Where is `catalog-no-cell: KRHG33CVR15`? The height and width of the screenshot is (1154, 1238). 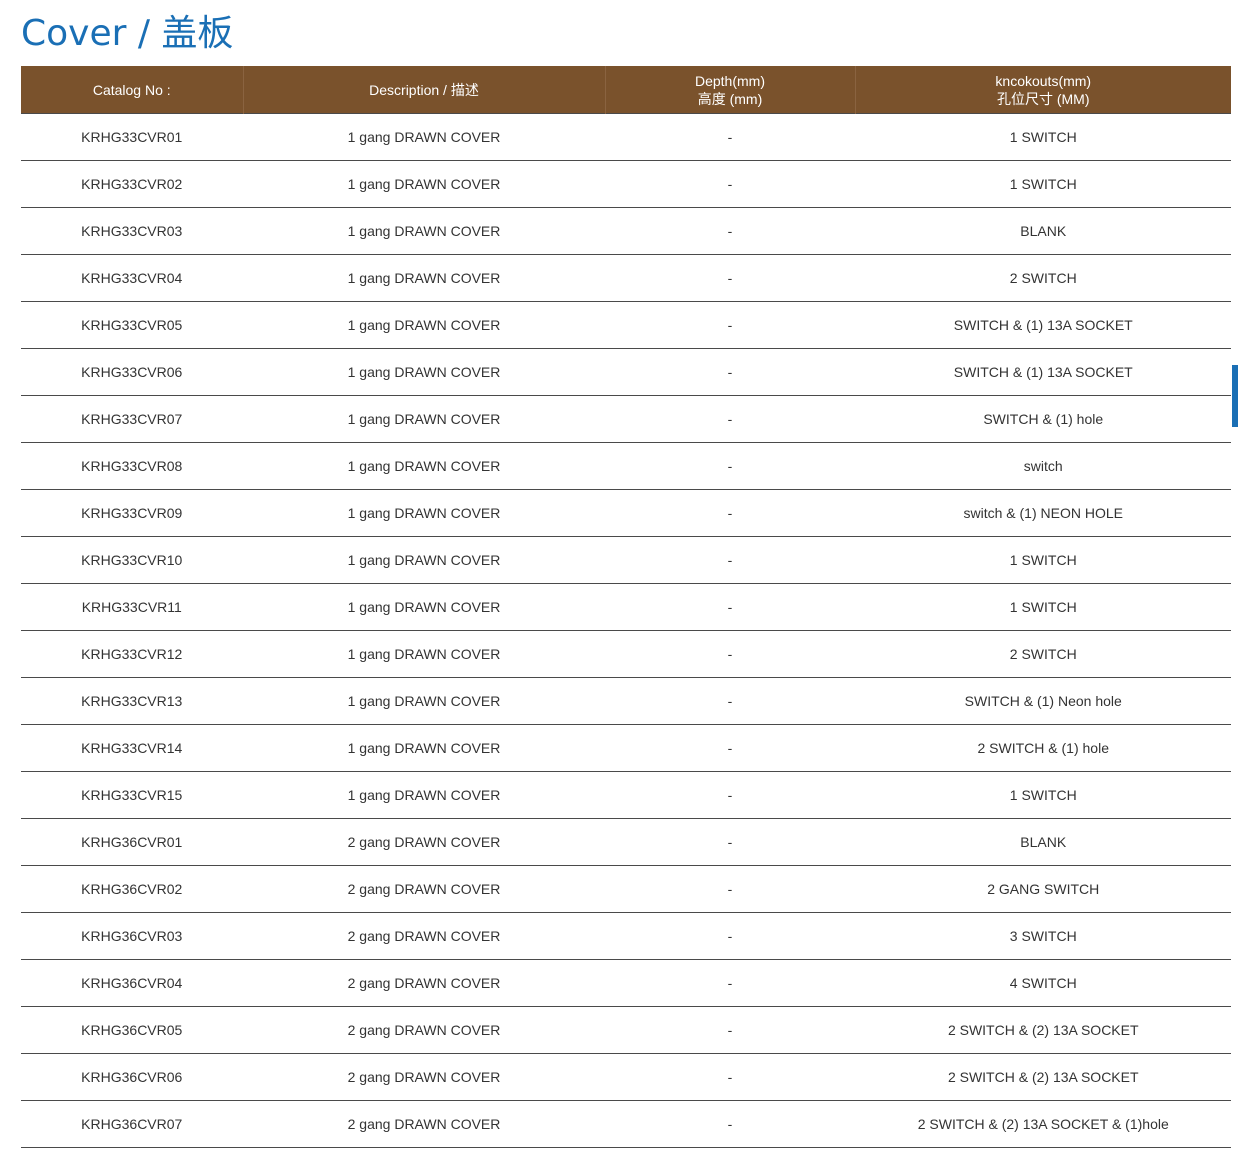 catalog-no-cell: KRHG33CVR15 is located at coordinates (132, 795).